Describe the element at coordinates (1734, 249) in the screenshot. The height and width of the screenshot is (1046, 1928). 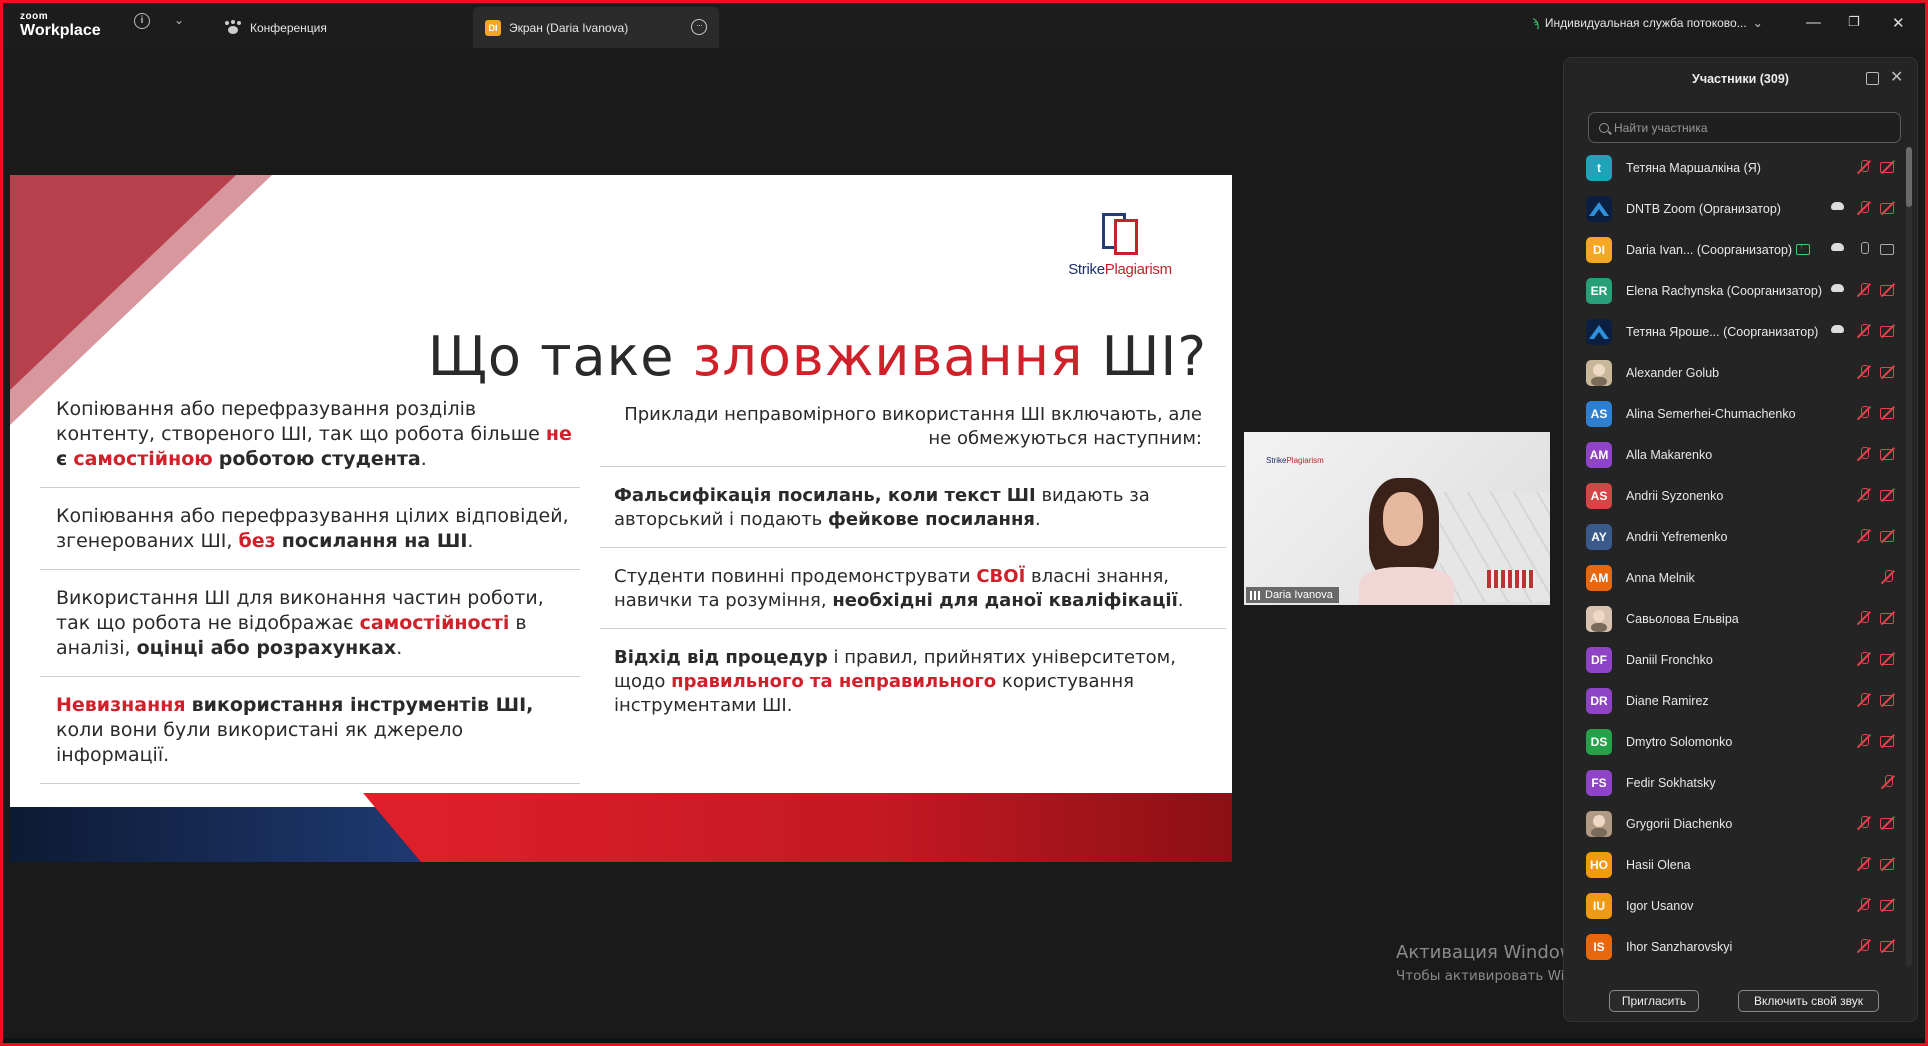
I see `participant-row: DI Daria Ivan... (Соорганизатор)` at that location.